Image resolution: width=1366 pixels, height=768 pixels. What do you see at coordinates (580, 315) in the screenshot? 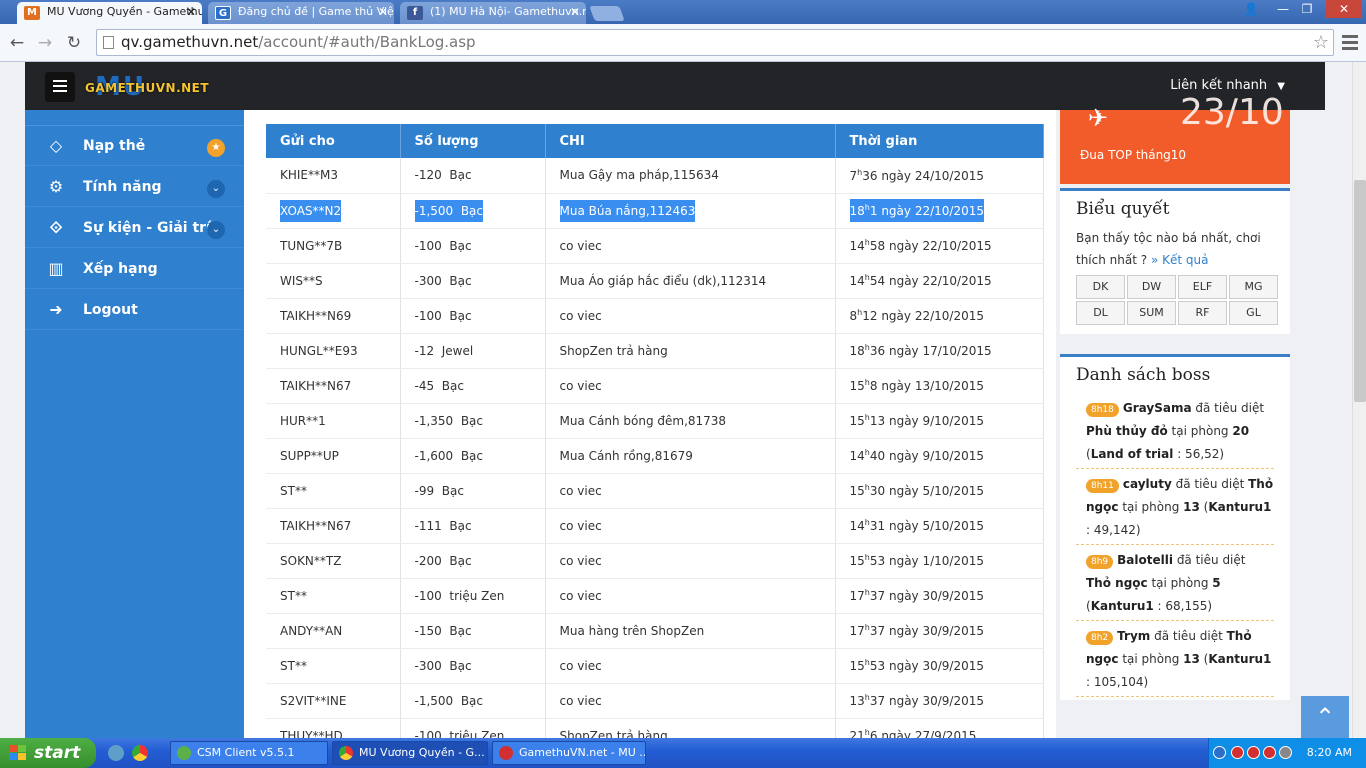
I see `chi-description: co viec` at bounding box center [580, 315].